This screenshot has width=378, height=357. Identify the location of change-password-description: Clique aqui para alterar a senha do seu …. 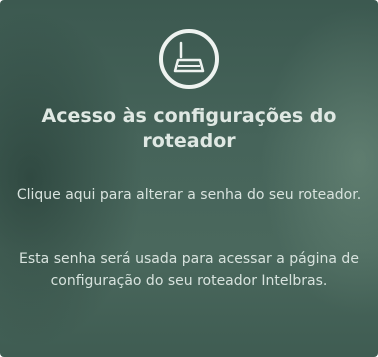
(189, 195).